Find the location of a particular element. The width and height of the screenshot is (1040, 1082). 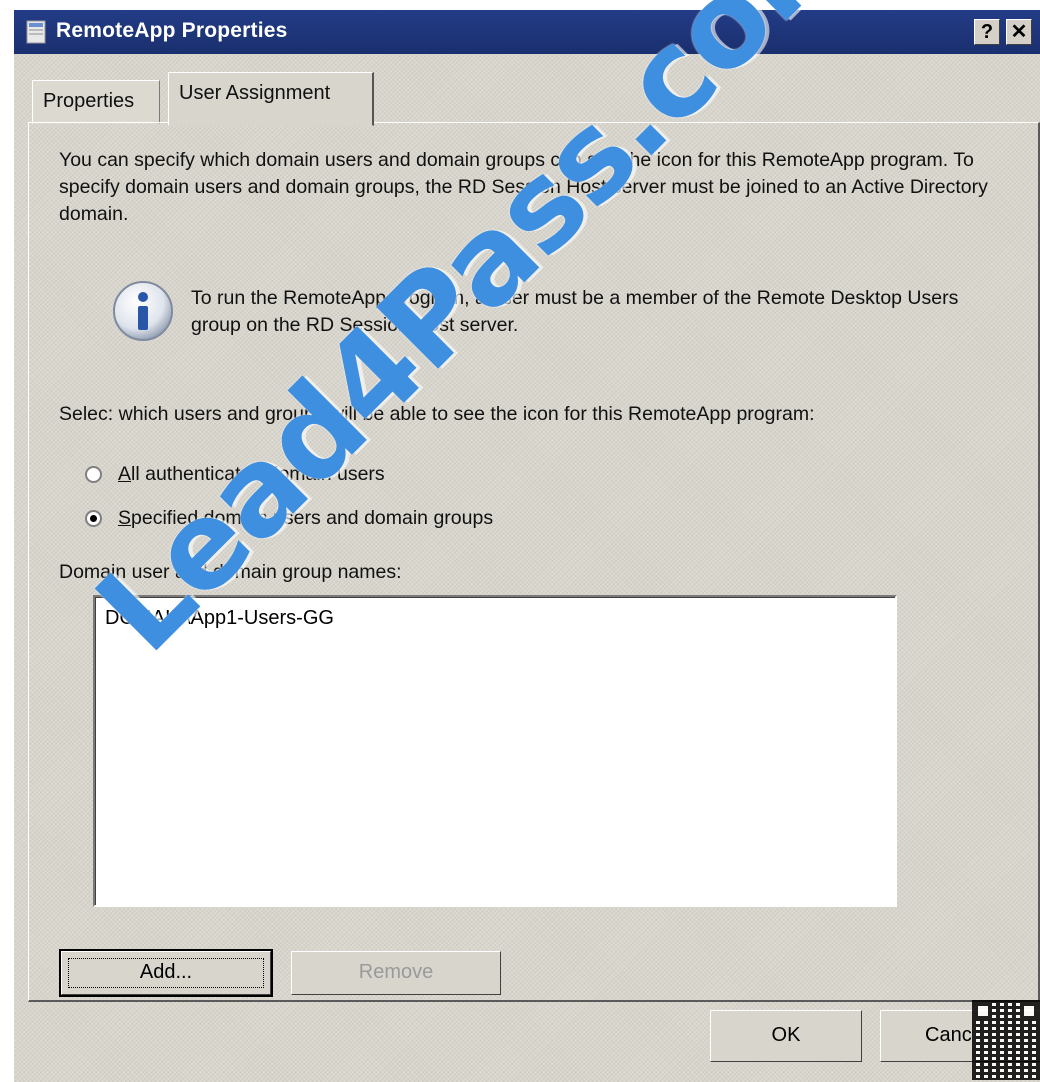

tab-properties: Properties is located at coordinates (96, 102).